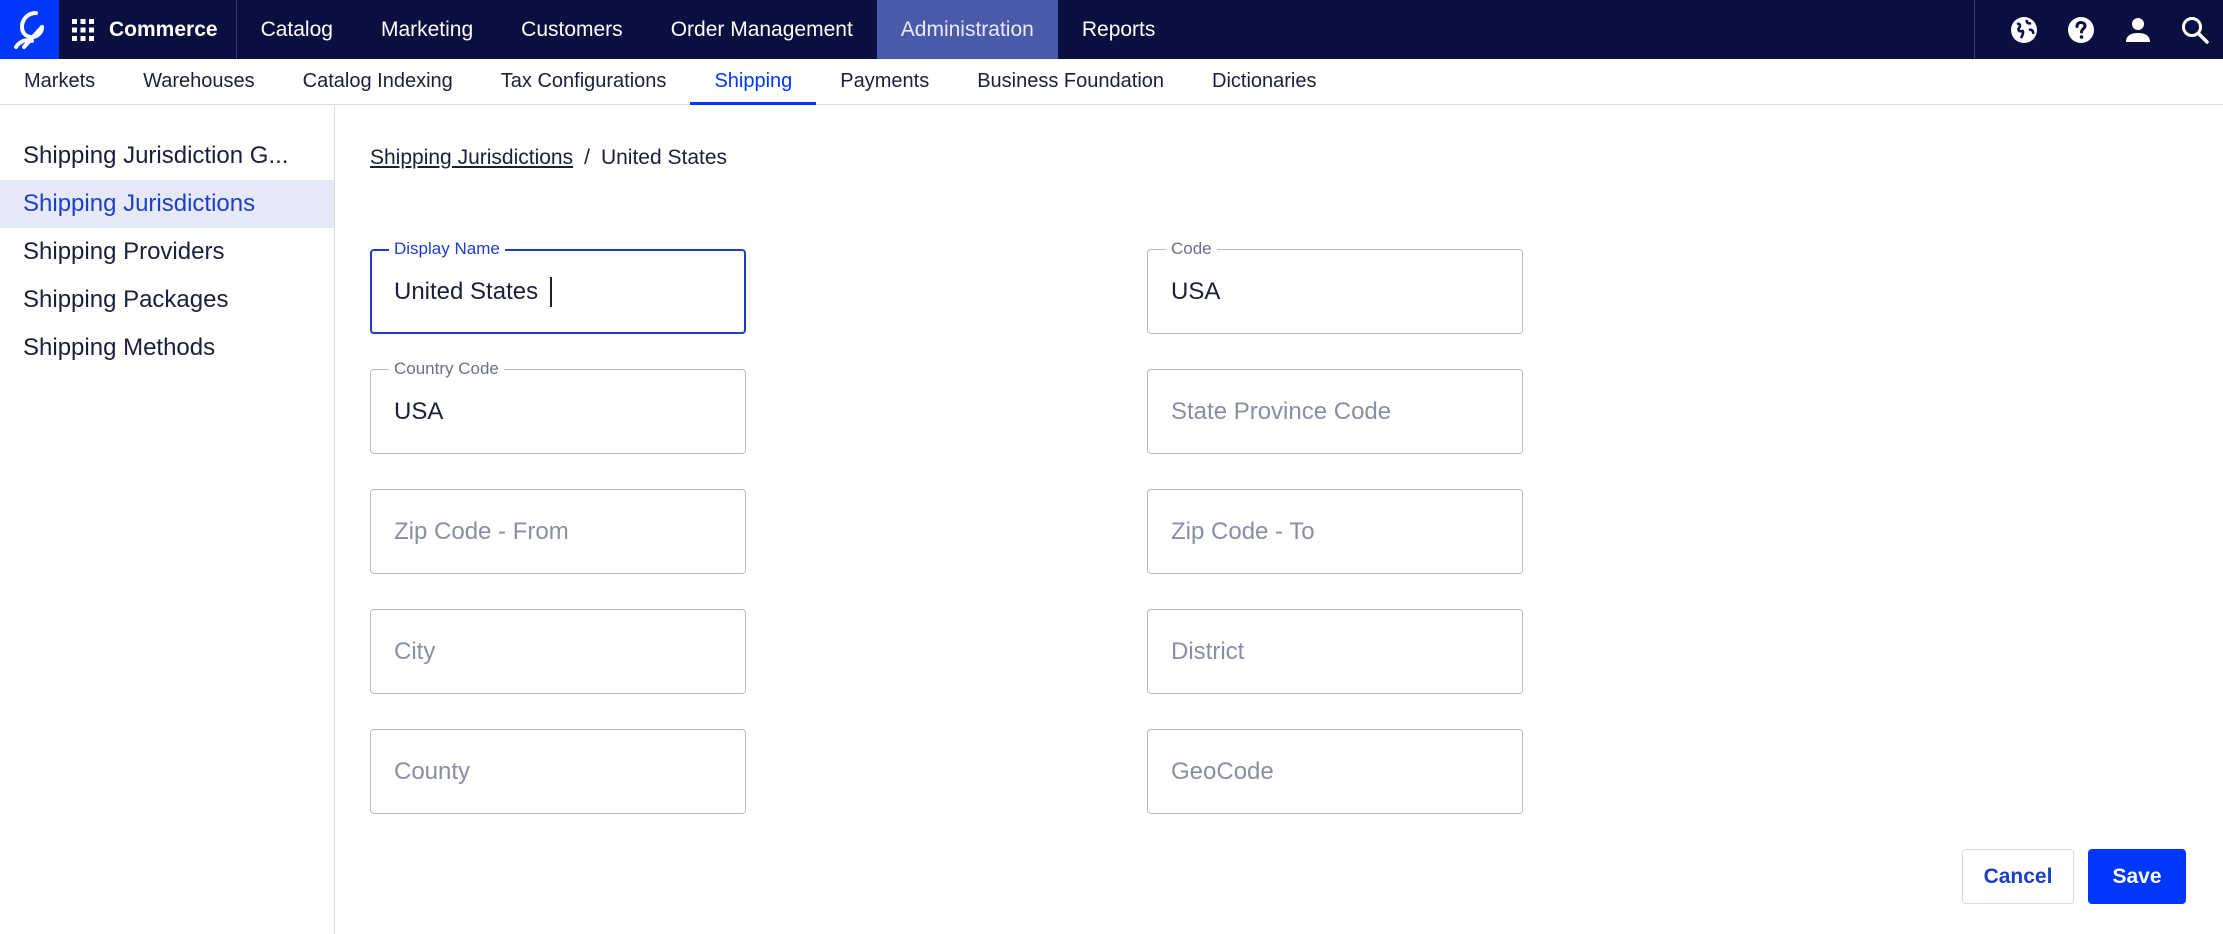 The image size is (2223, 934). I want to click on country-code-input, so click(558, 411).